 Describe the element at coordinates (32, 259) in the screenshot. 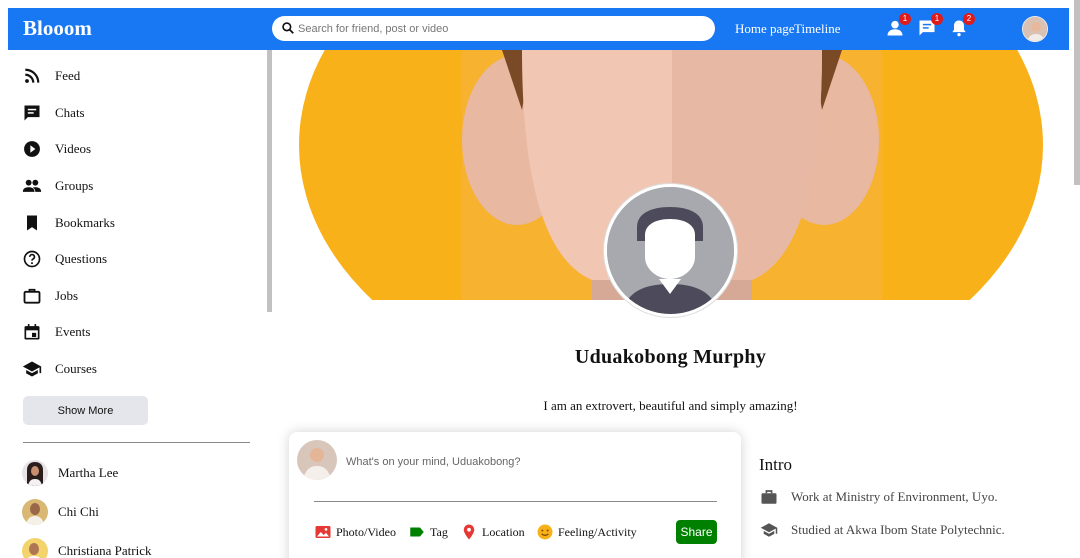

I see `help-circle-icon` at that location.